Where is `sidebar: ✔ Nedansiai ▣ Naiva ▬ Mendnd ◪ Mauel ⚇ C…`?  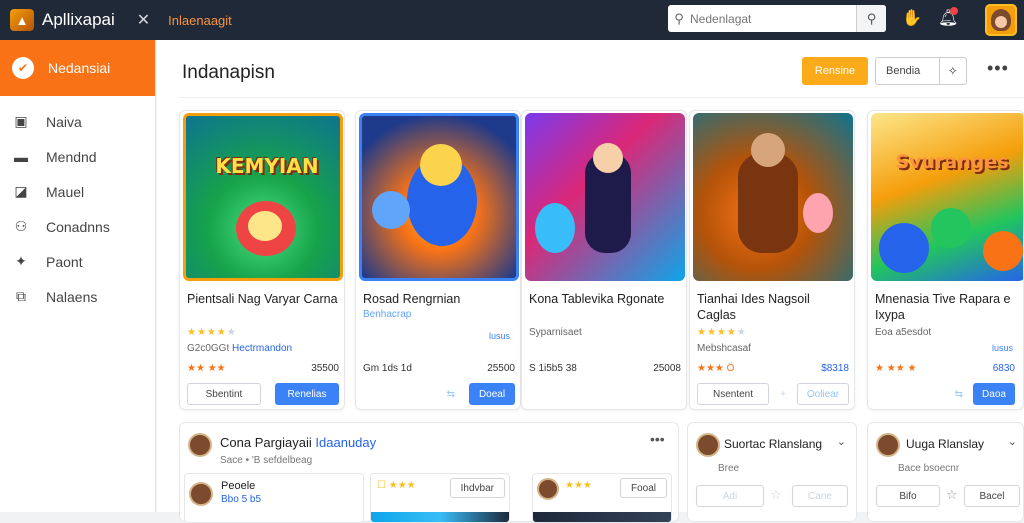
sidebar: ✔ Nedansiai ▣ Naiva ▬ Mendnd ◪ Mauel ⚇ C… is located at coordinates (78, 276).